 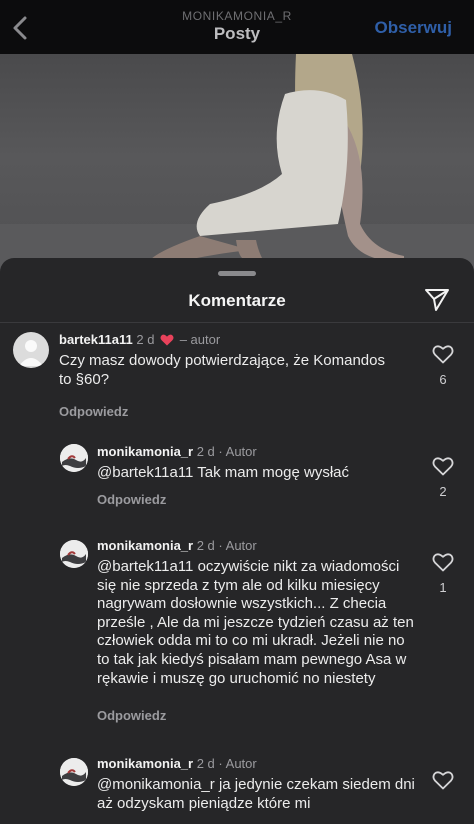 I want to click on post-header: MONIKAMONIA_R Posty Obserwuj, so click(x=237, y=27).